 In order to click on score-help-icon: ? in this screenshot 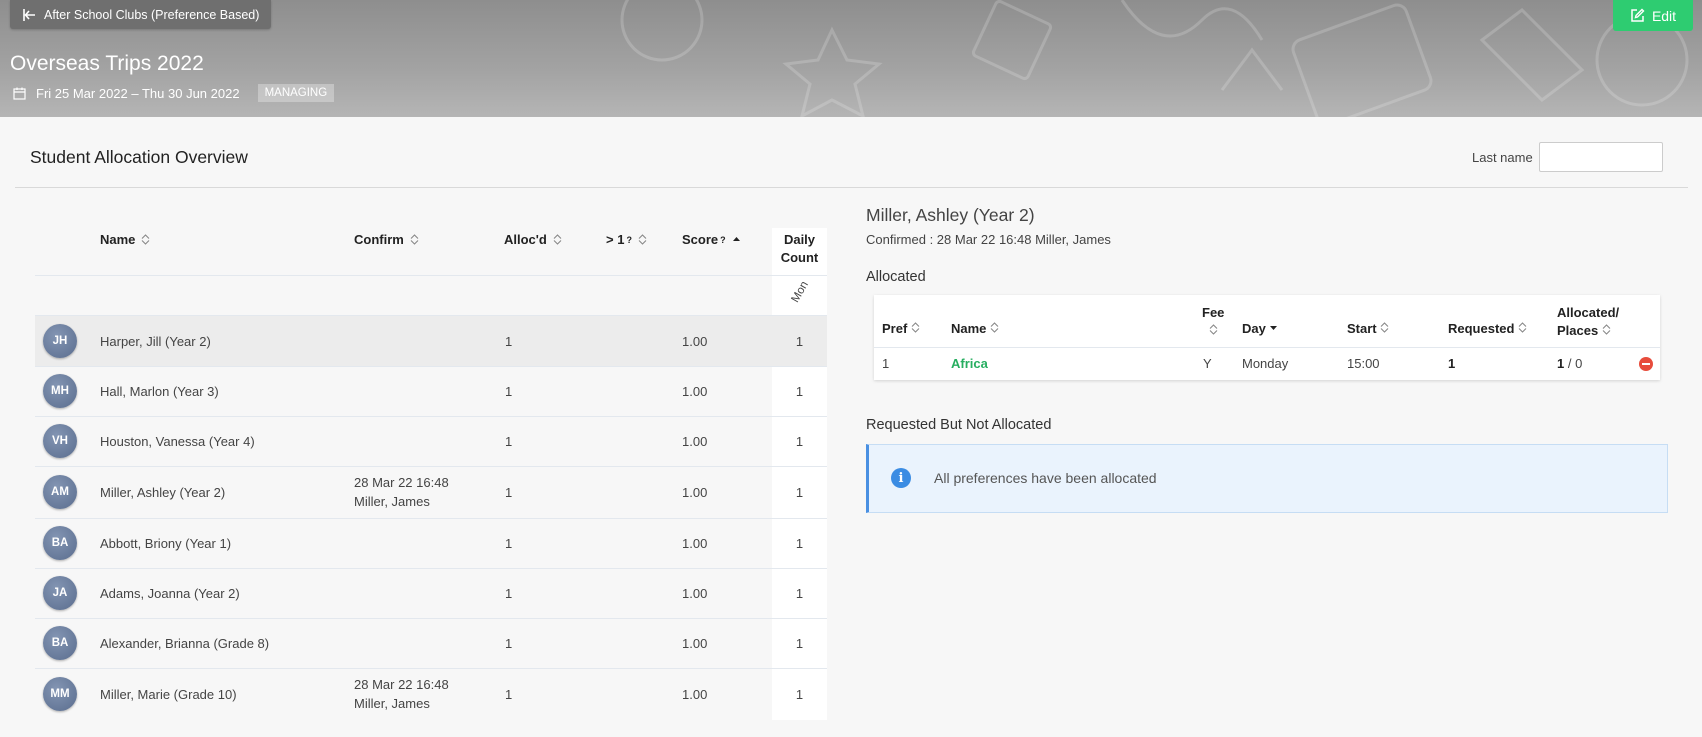, I will do `click(723, 240)`.